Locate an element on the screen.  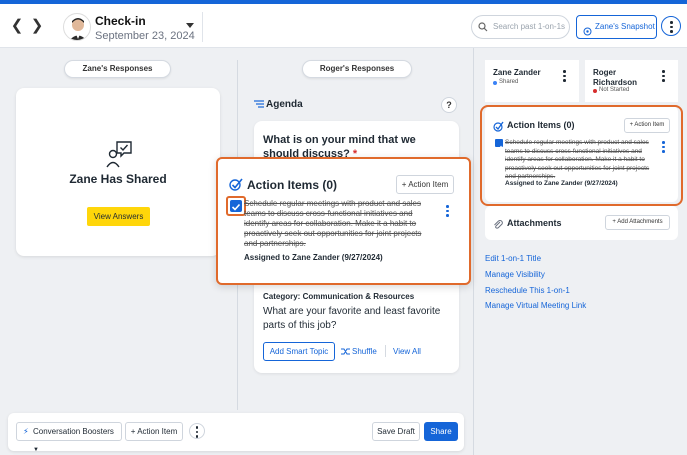
shuffle-icon is located at coordinates (345, 352).